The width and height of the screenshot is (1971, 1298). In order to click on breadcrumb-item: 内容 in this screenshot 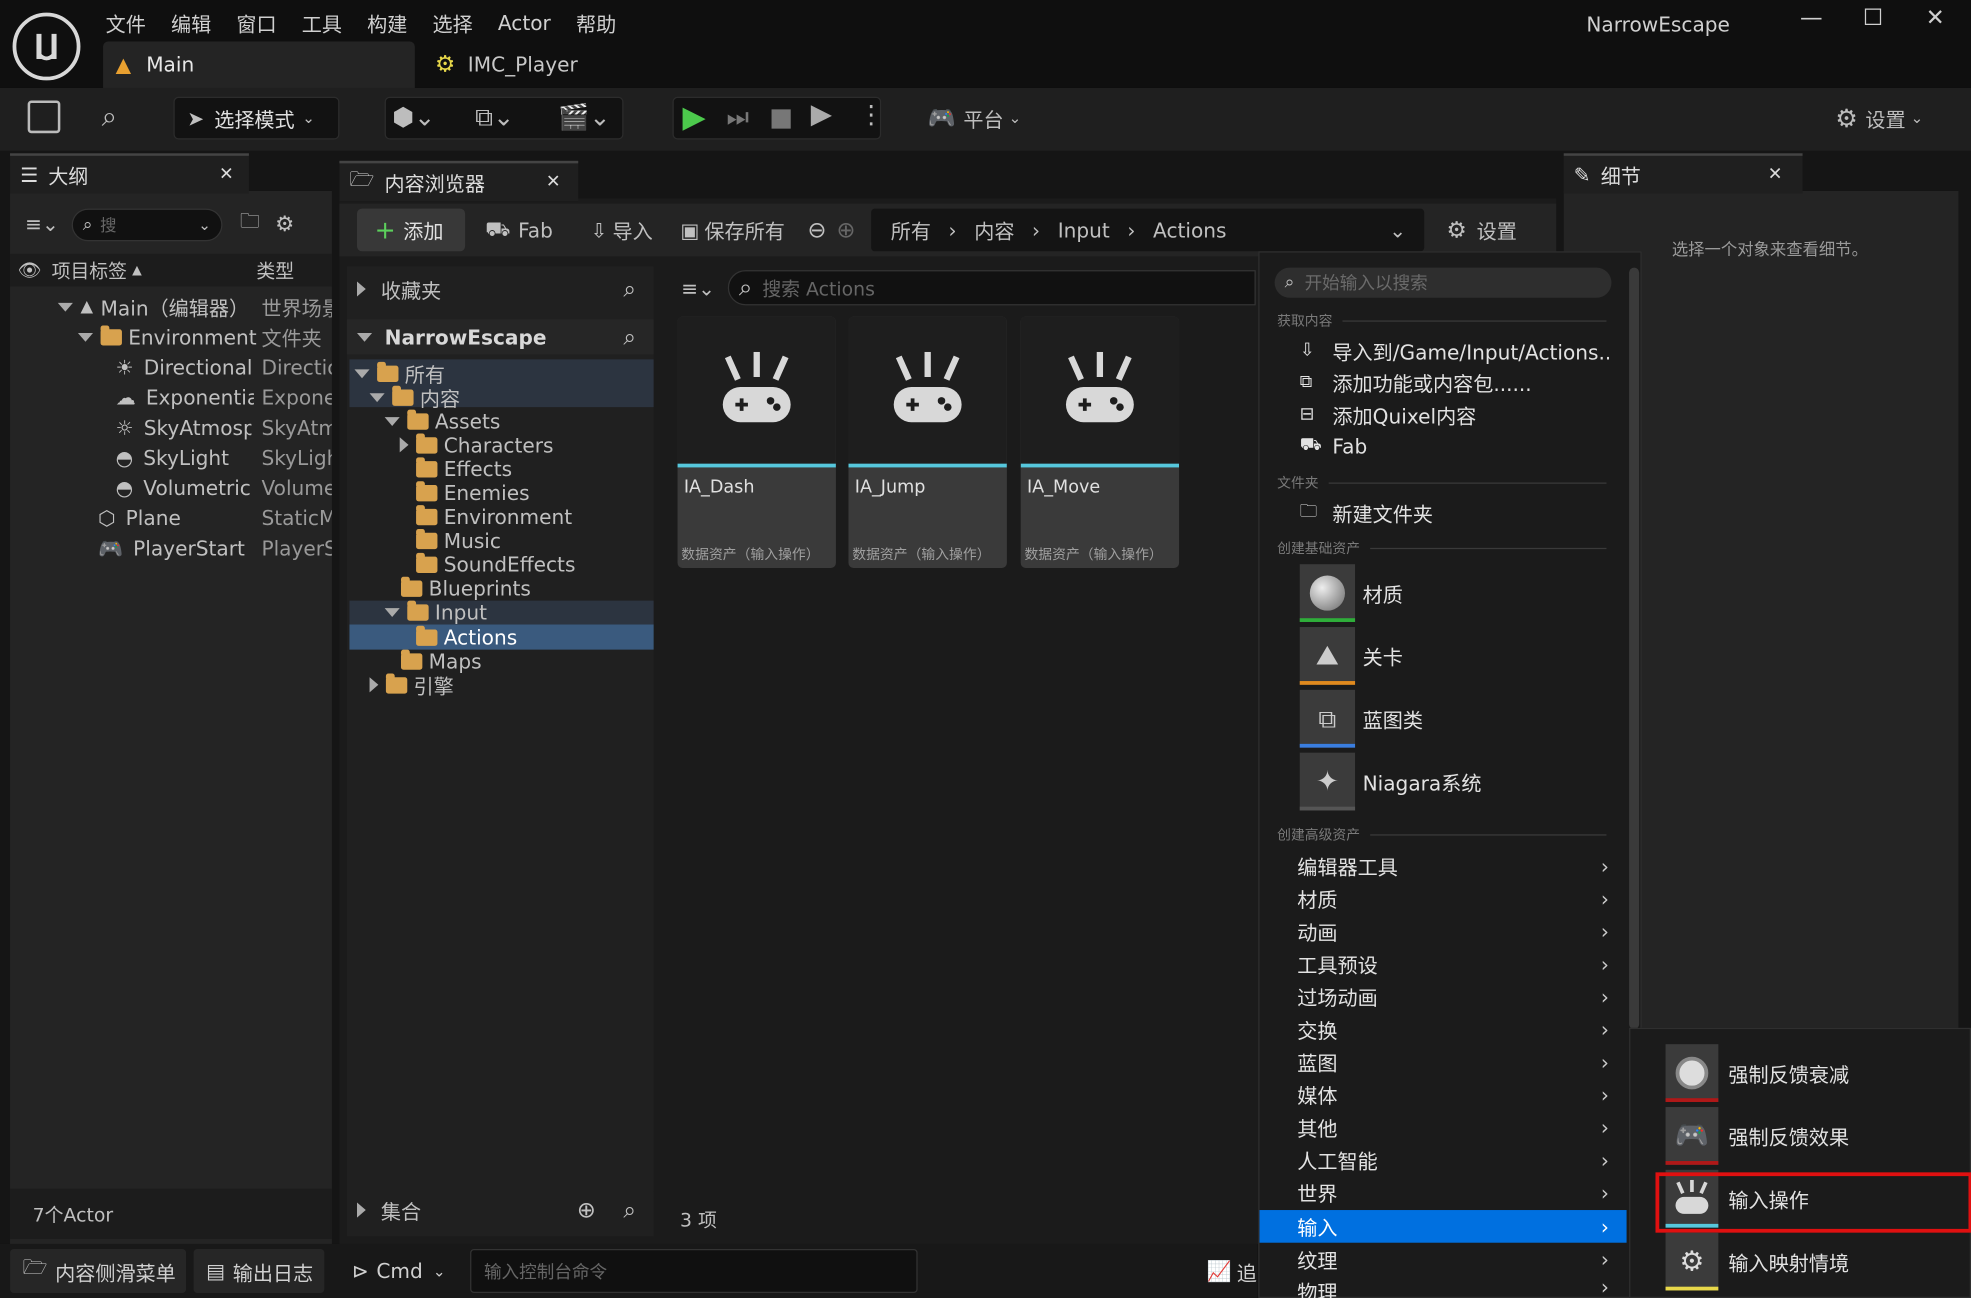, I will do `click(994, 230)`.